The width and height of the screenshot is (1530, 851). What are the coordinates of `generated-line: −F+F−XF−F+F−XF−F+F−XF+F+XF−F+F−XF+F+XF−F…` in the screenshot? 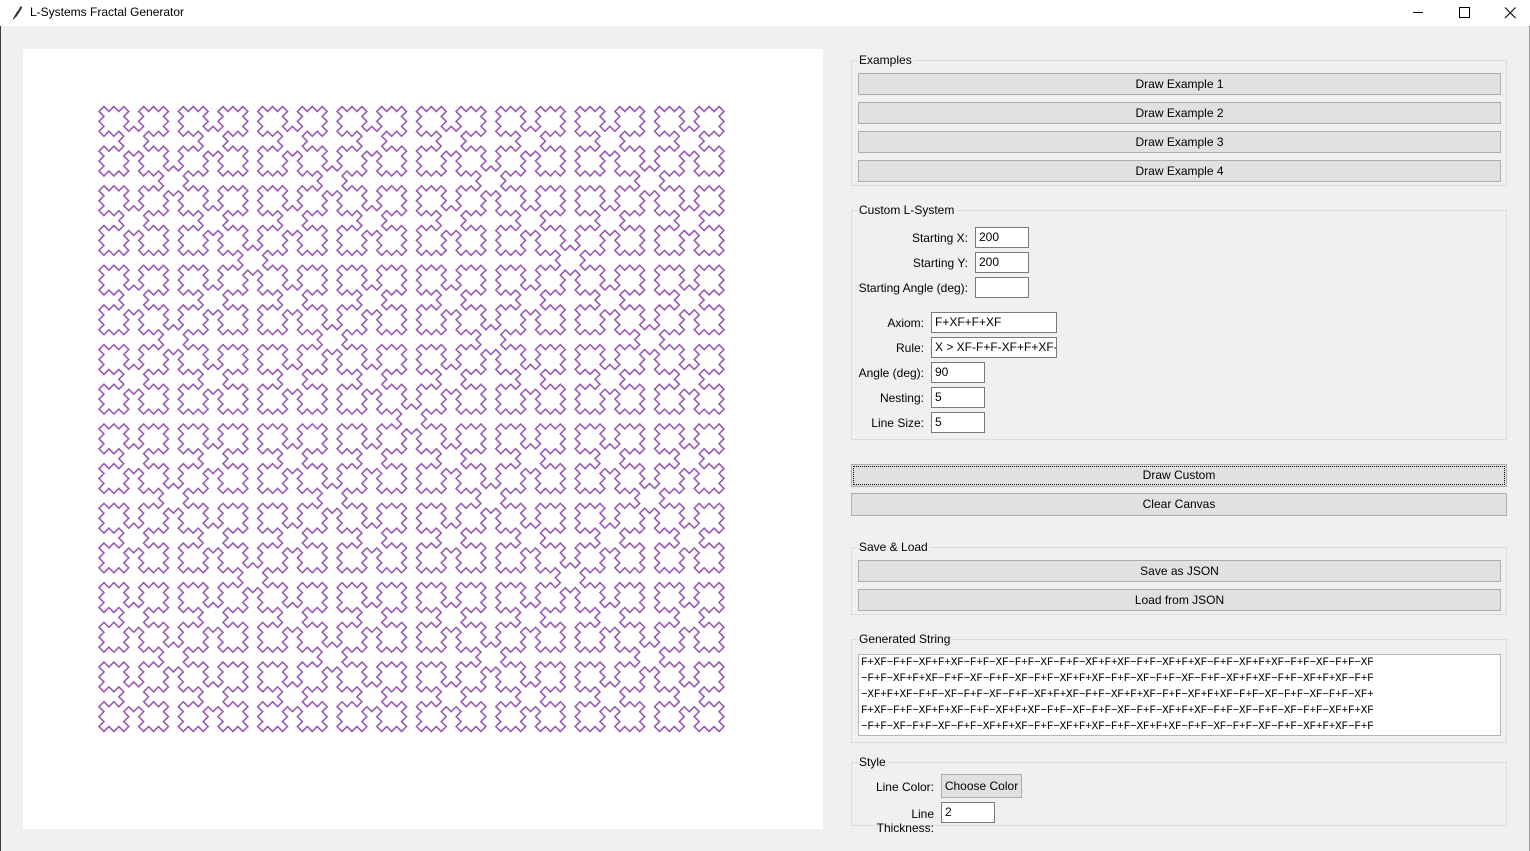 It's located at (1117, 727).